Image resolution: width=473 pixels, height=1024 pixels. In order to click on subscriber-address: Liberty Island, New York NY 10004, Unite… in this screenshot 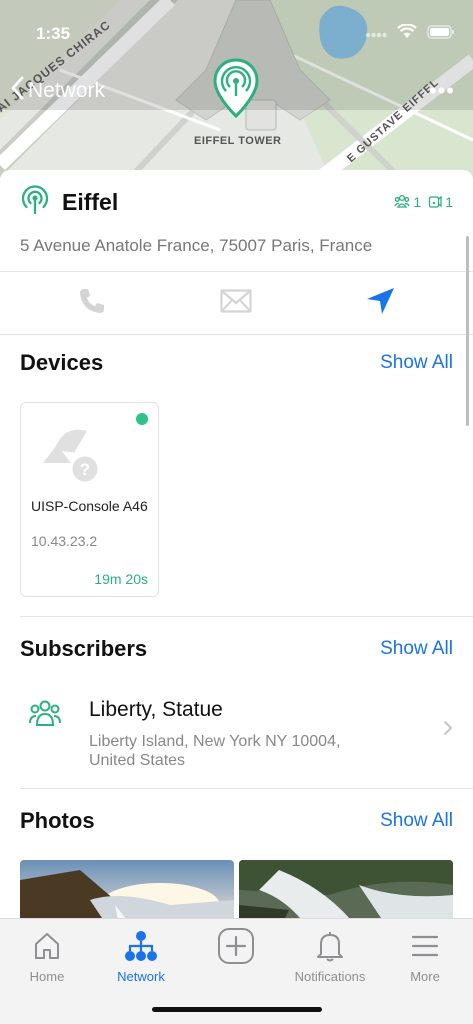, I will do `click(215, 751)`.